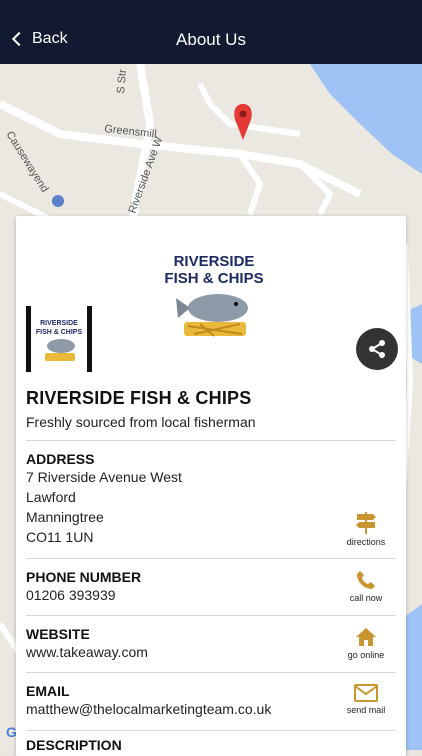 The image size is (422, 756). What do you see at coordinates (366, 637) in the screenshot?
I see `home-icon` at bounding box center [366, 637].